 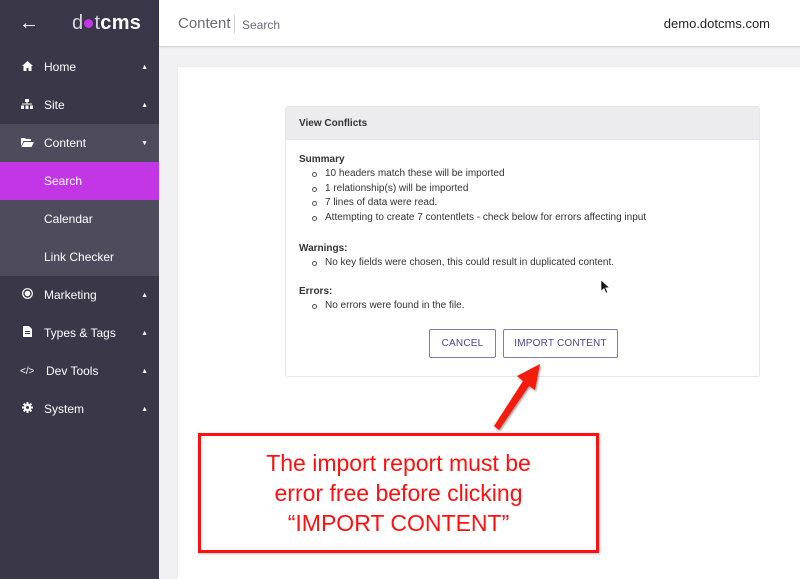 What do you see at coordinates (316, 291) in the screenshot?
I see `errors-title: Errors:` at bounding box center [316, 291].